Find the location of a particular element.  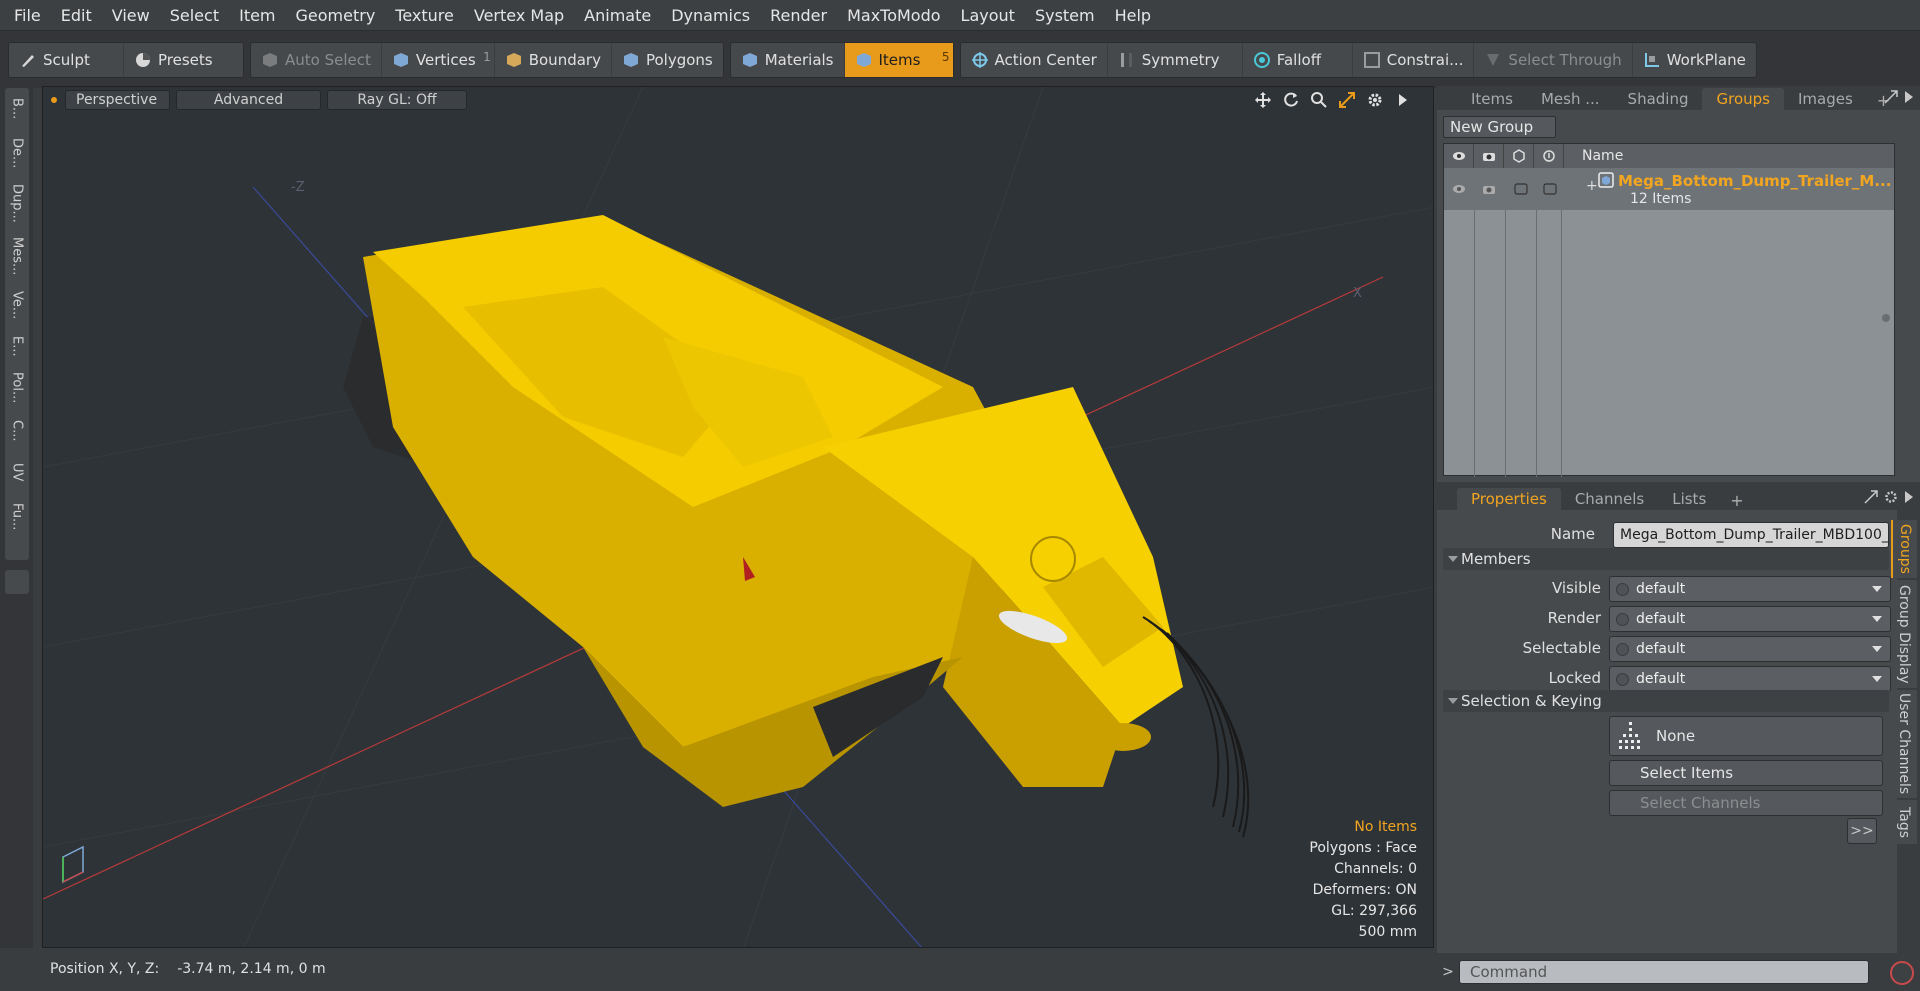

viewport-settings-icon is located at coordinates (1375, 100).